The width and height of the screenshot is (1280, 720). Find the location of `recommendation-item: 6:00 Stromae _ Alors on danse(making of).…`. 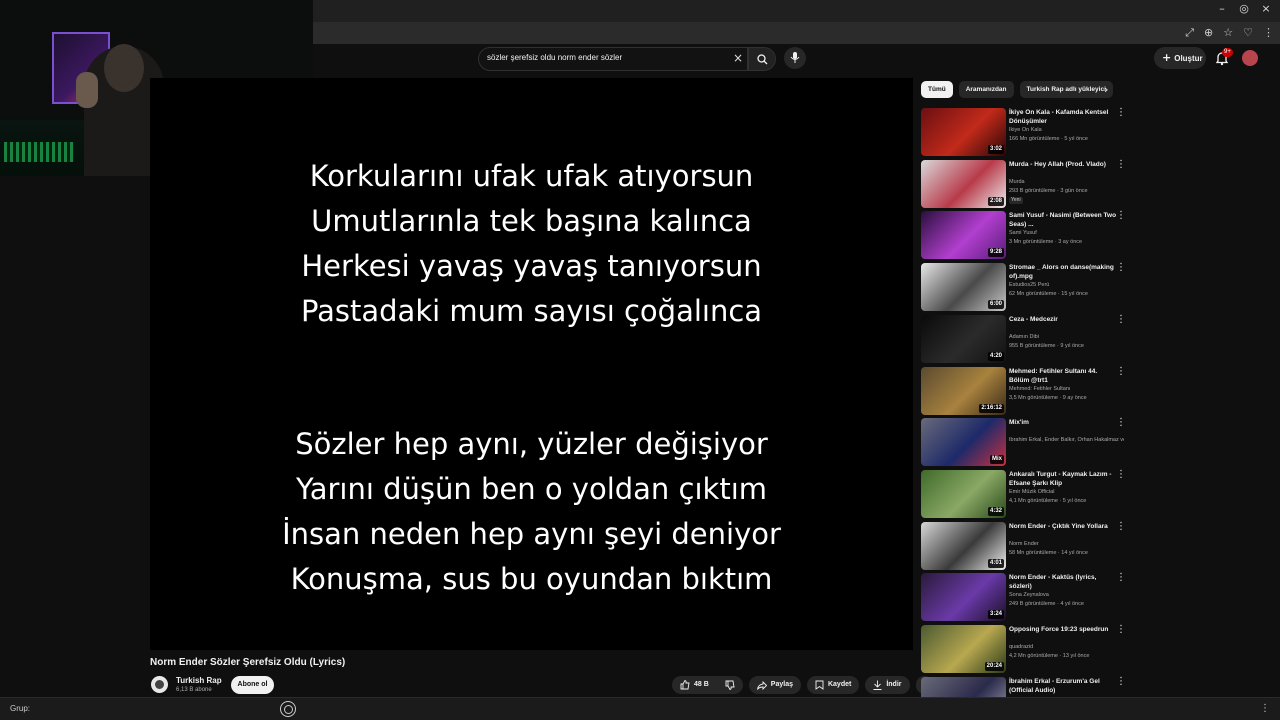

recommendation-item: 6:00 Stromae _ Alors on danse(making of).… is located at coordinates (1026, 287).